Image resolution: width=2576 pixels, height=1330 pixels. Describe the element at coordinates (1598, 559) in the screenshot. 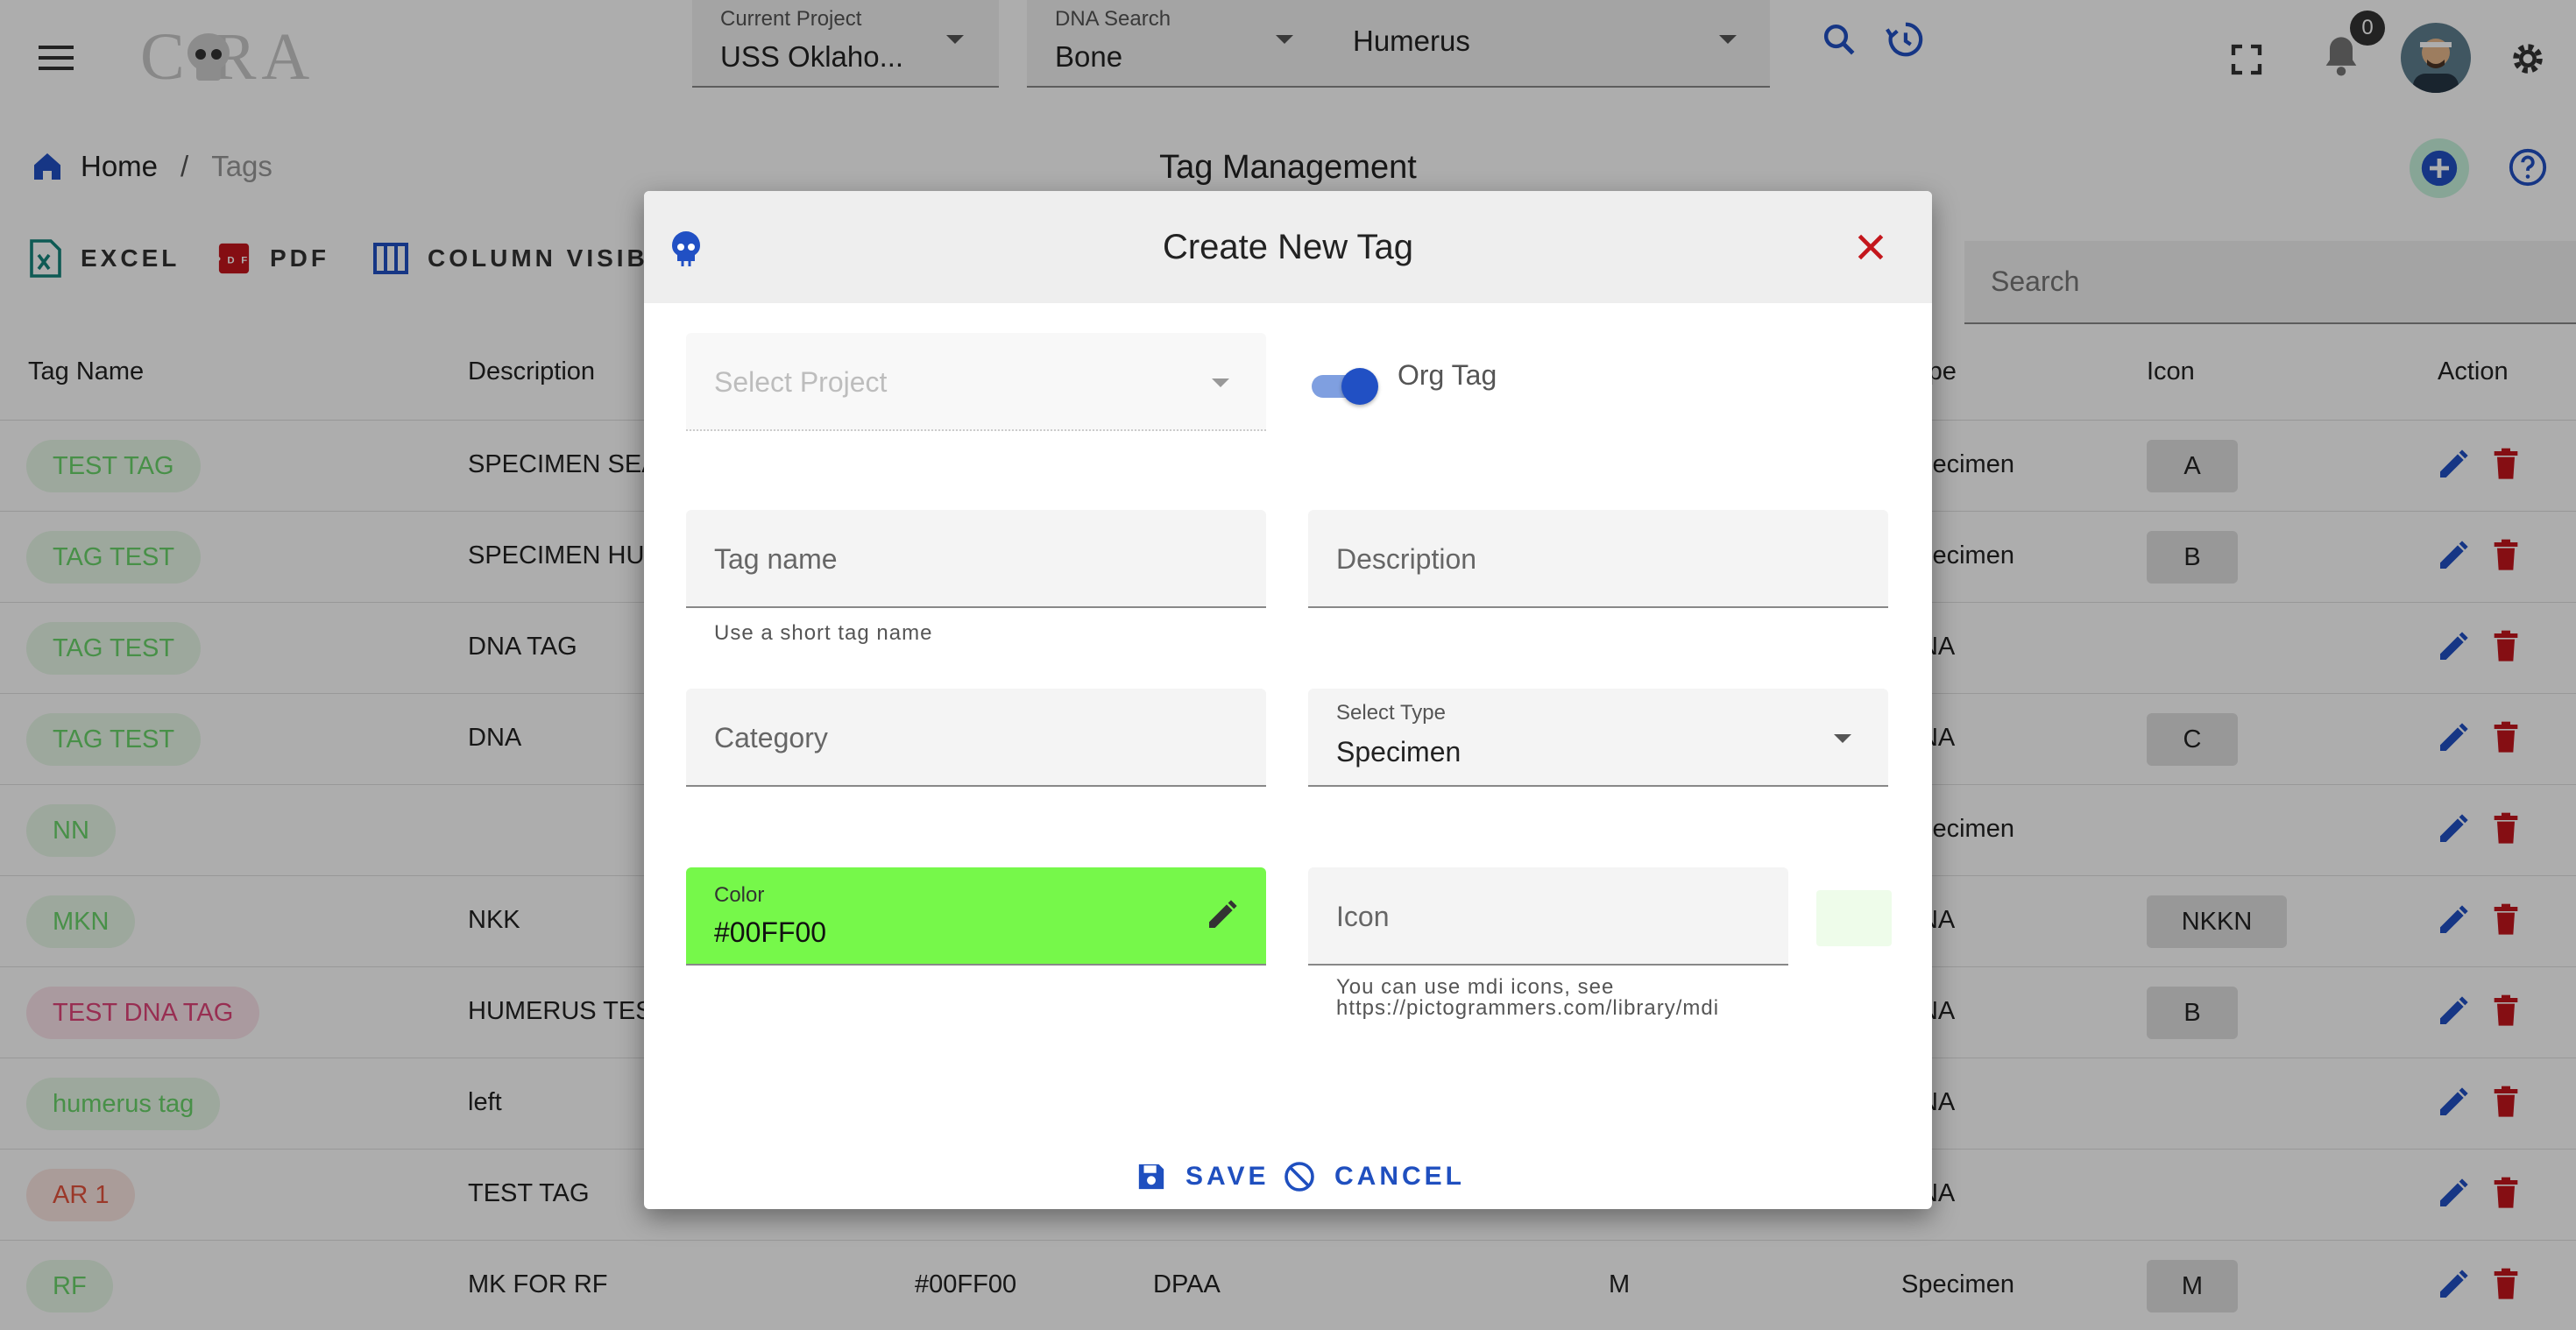

I see `description-input: Description` at that location.